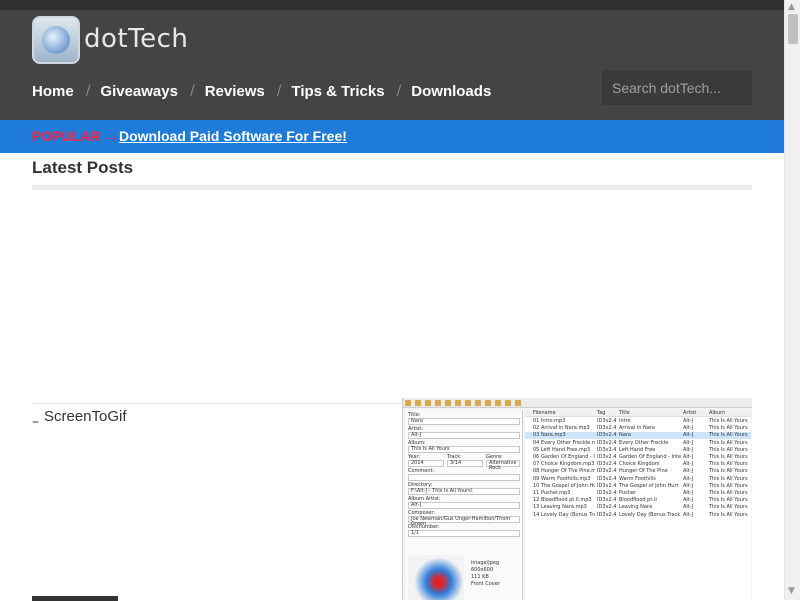 The height and width of the screenshot is (601, 800). Describe the element at coordinates (485, 584) in the screenshot. I see `cover-info-text: Front Cover` at that location.